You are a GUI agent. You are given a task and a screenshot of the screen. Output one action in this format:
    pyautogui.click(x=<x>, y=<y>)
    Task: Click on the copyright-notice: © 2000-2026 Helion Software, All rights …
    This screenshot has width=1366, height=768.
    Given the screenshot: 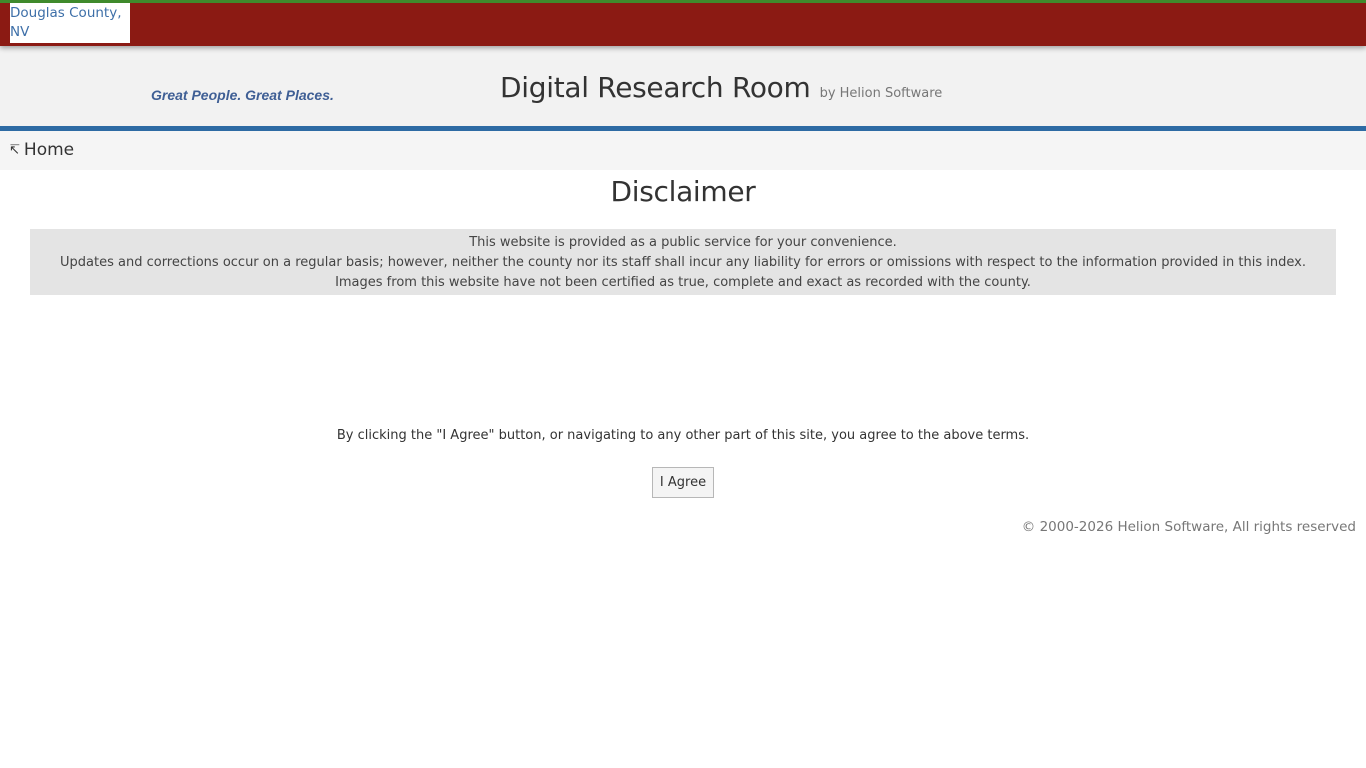 What is the action you would take?
    pyautogui.click(x=1188, y=527)
    